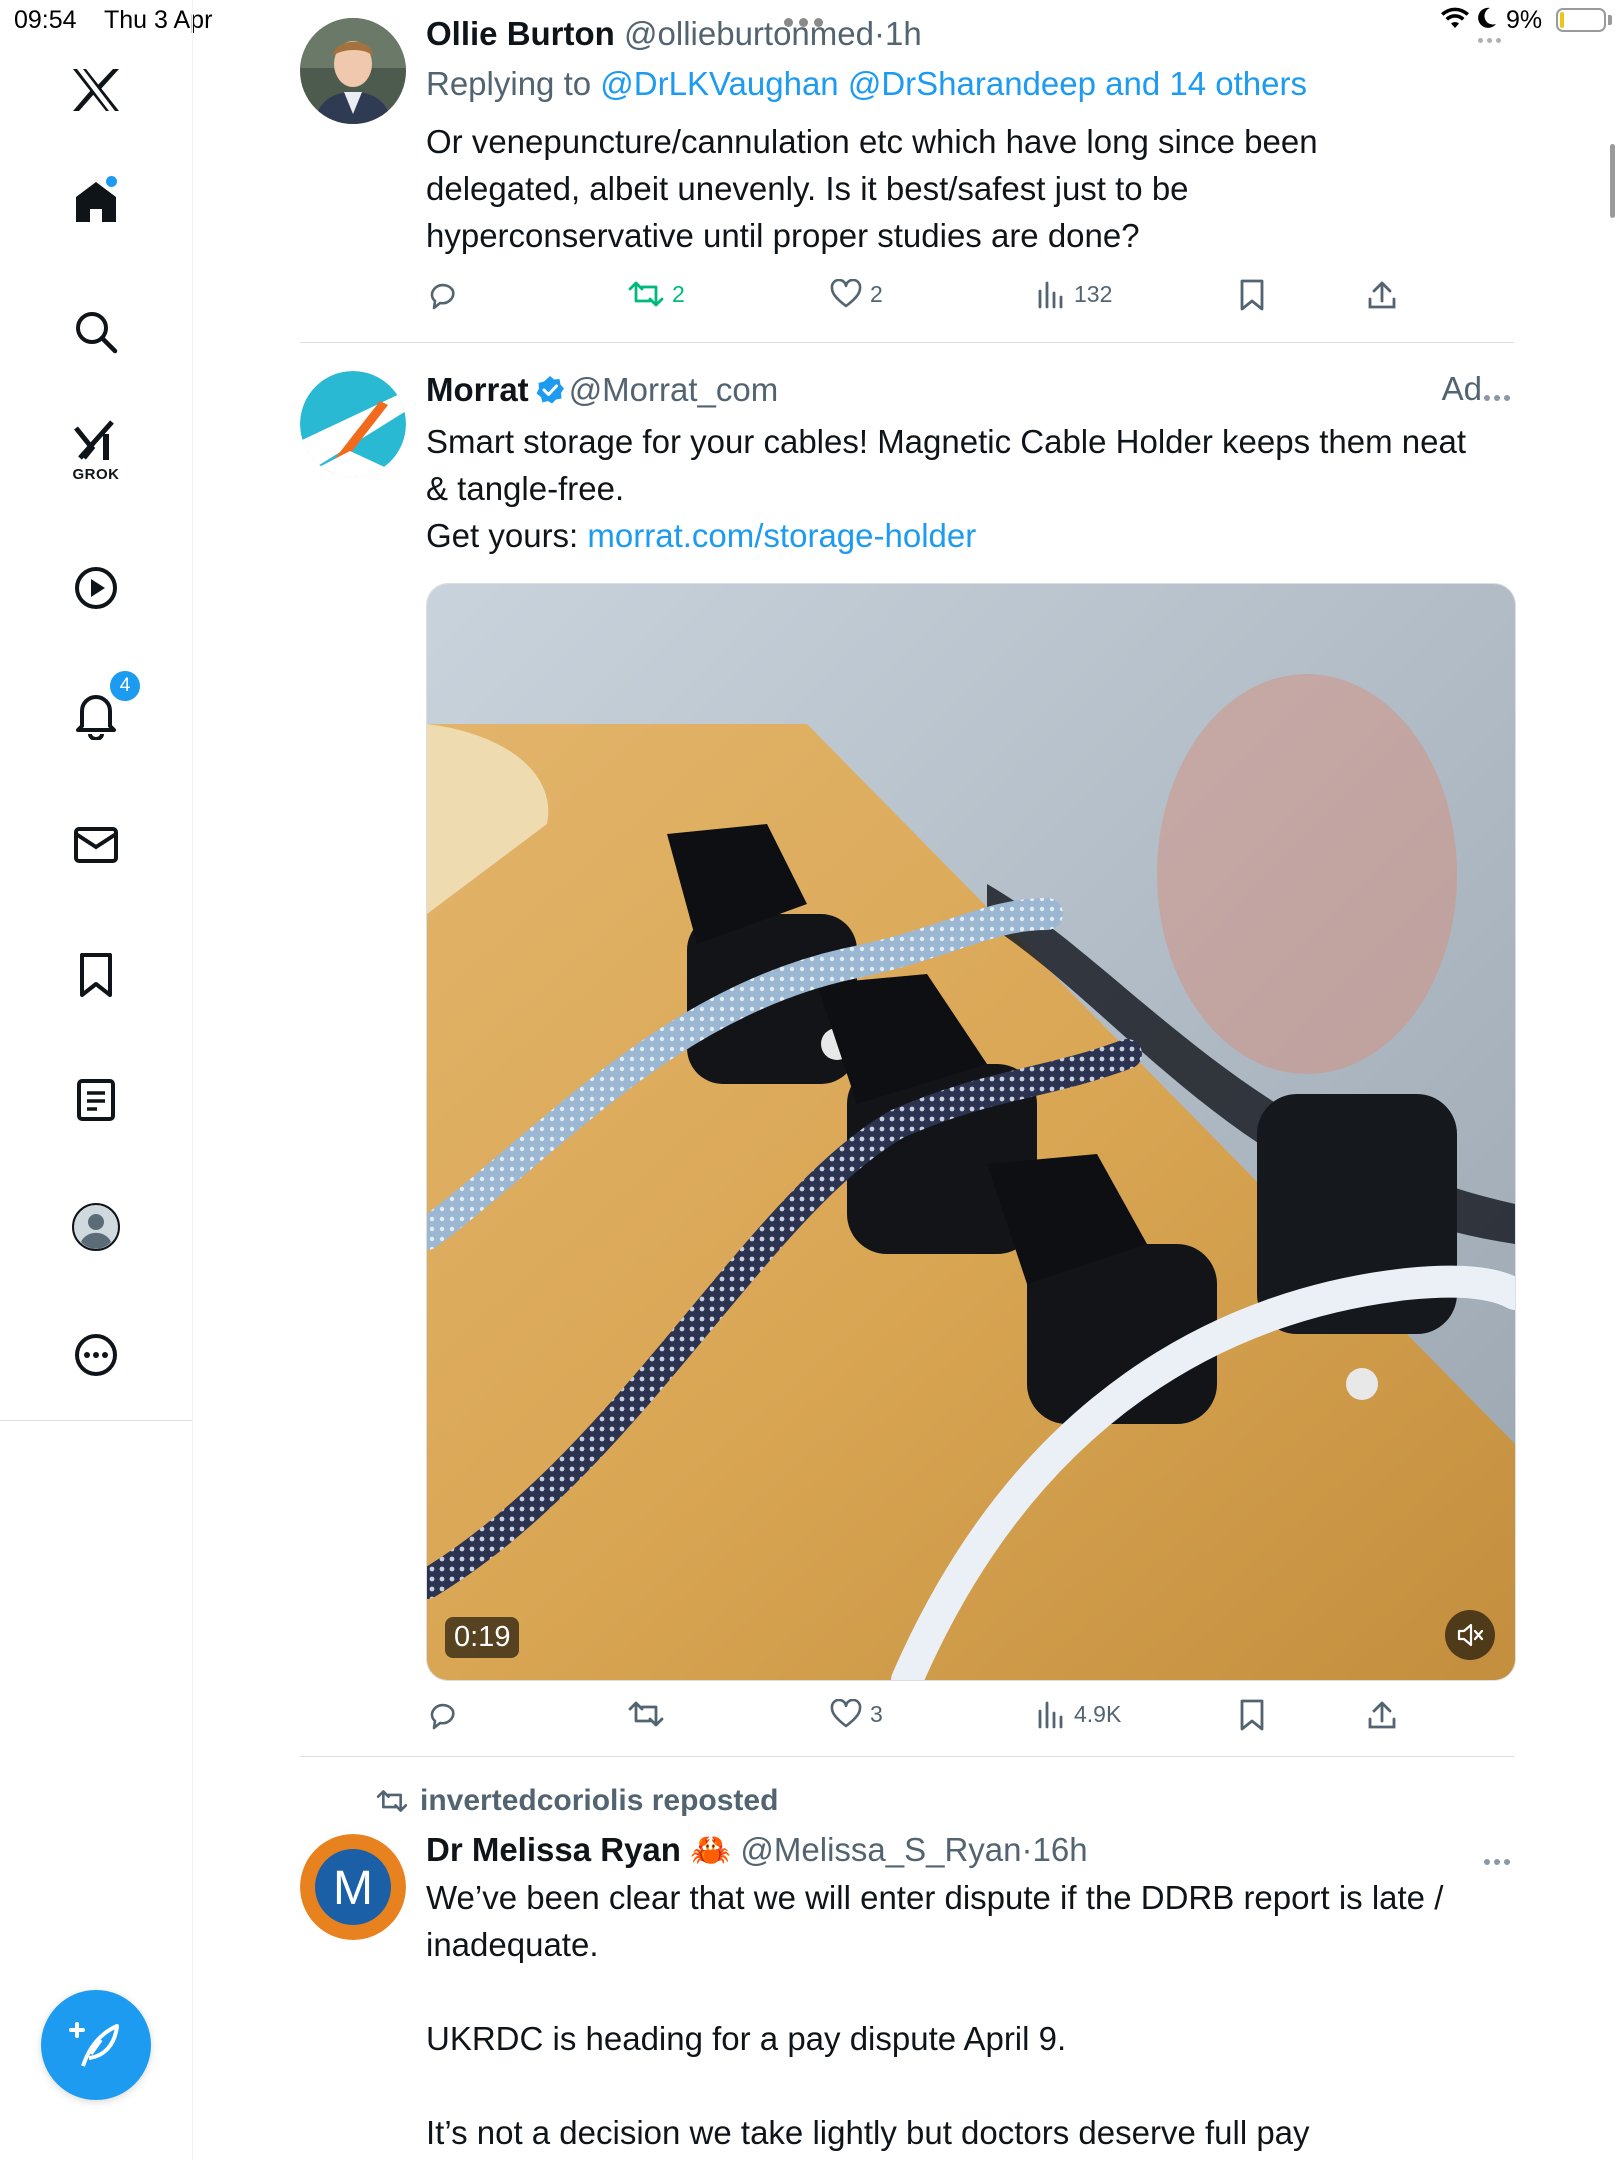 This screenshot has height=2160, width=1620. I want to click on search-icon, so click(97, 333).